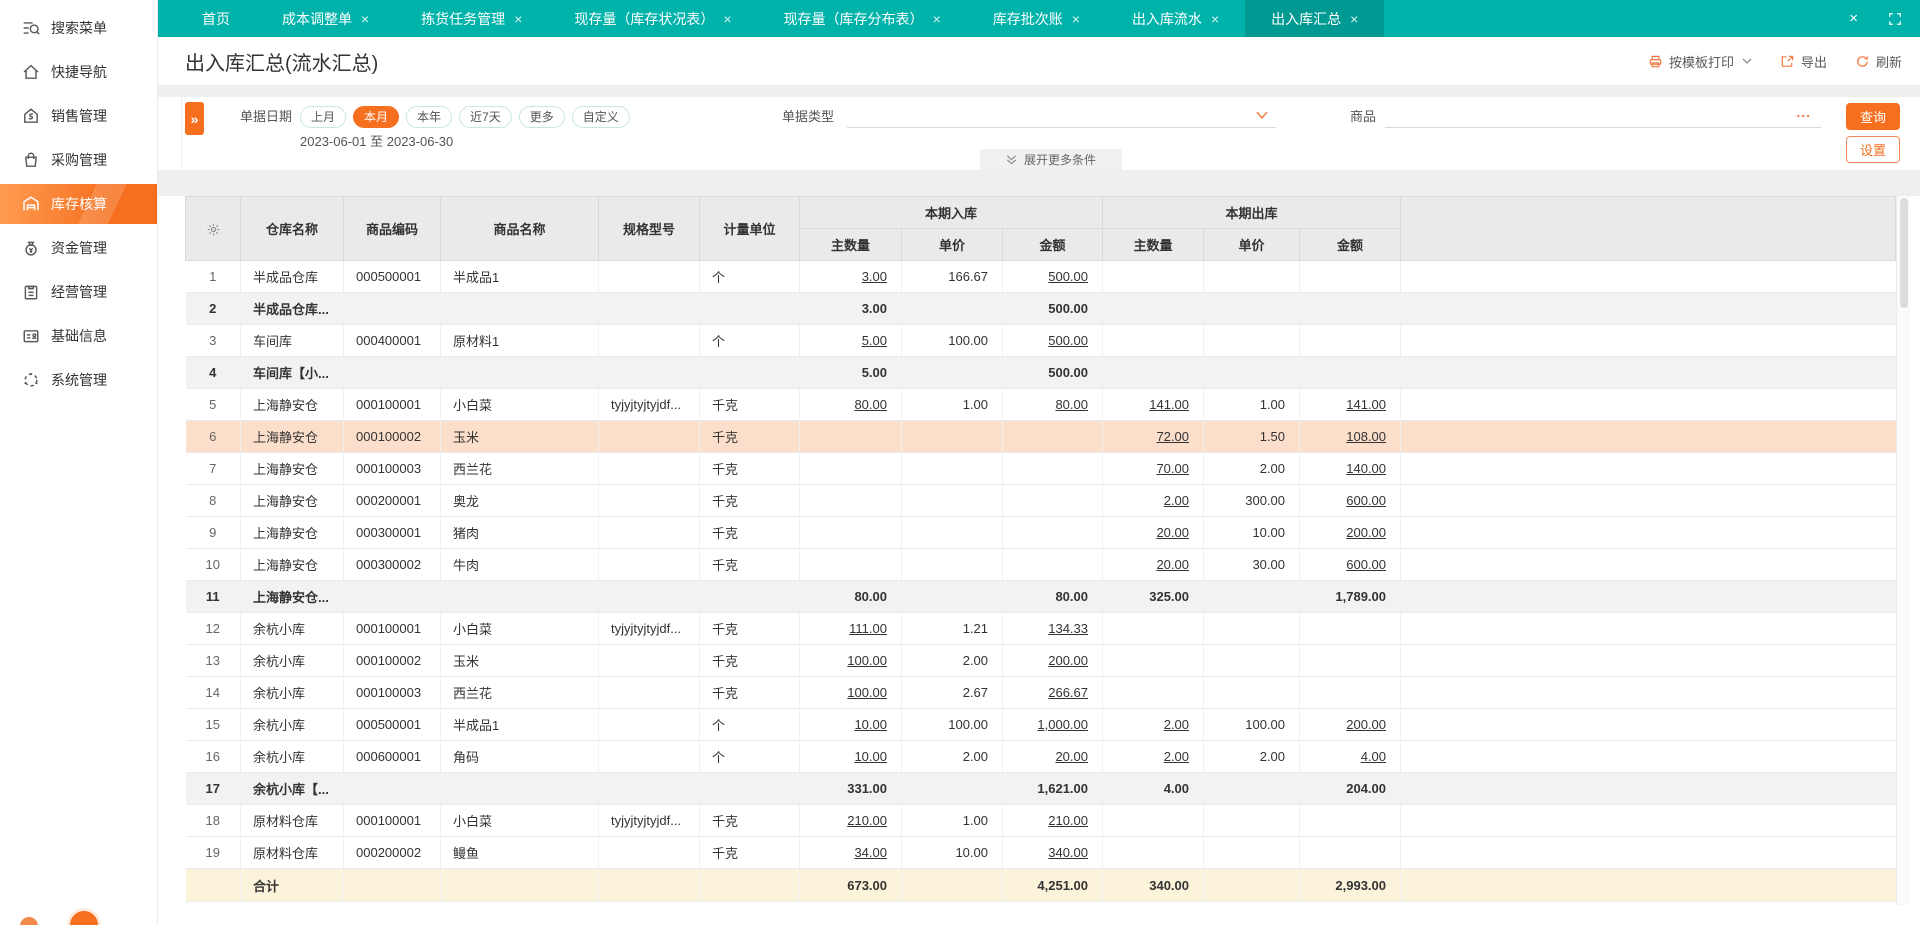 The height and width of the screenshot is (925, 1920). Describe the element at coordinates (1172, 436) in the screenshot. I see `value-link: 72.00` at that location.